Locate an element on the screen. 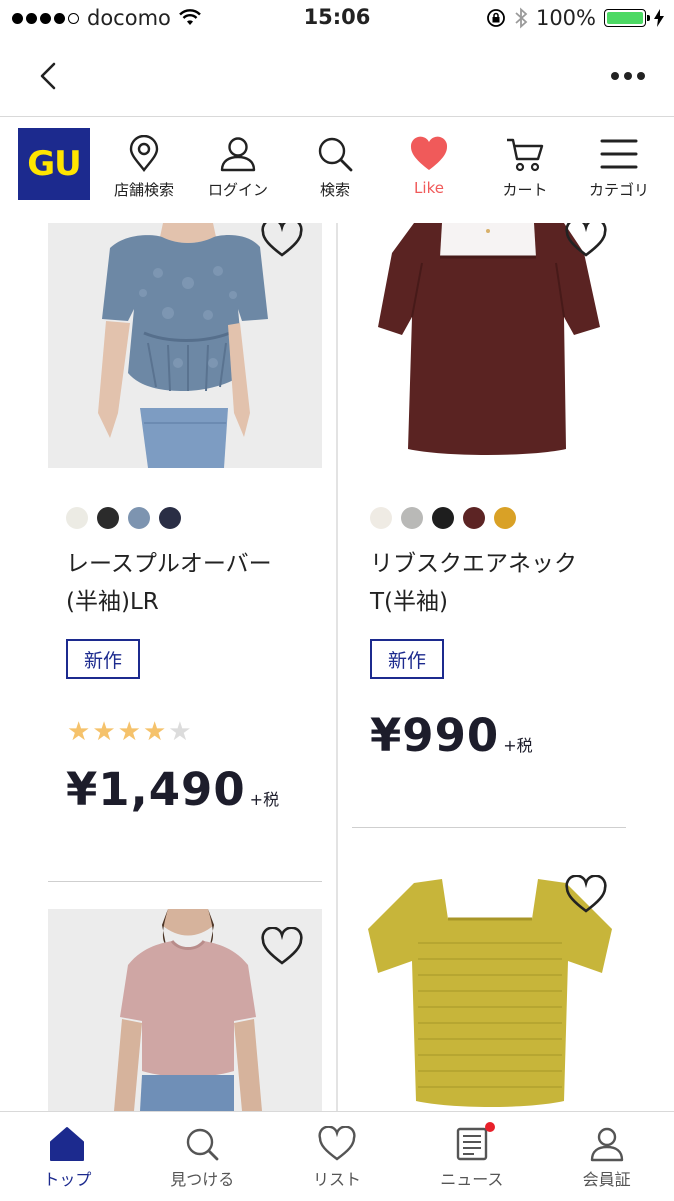  like-label: Like is located at coordinates (429, 188).